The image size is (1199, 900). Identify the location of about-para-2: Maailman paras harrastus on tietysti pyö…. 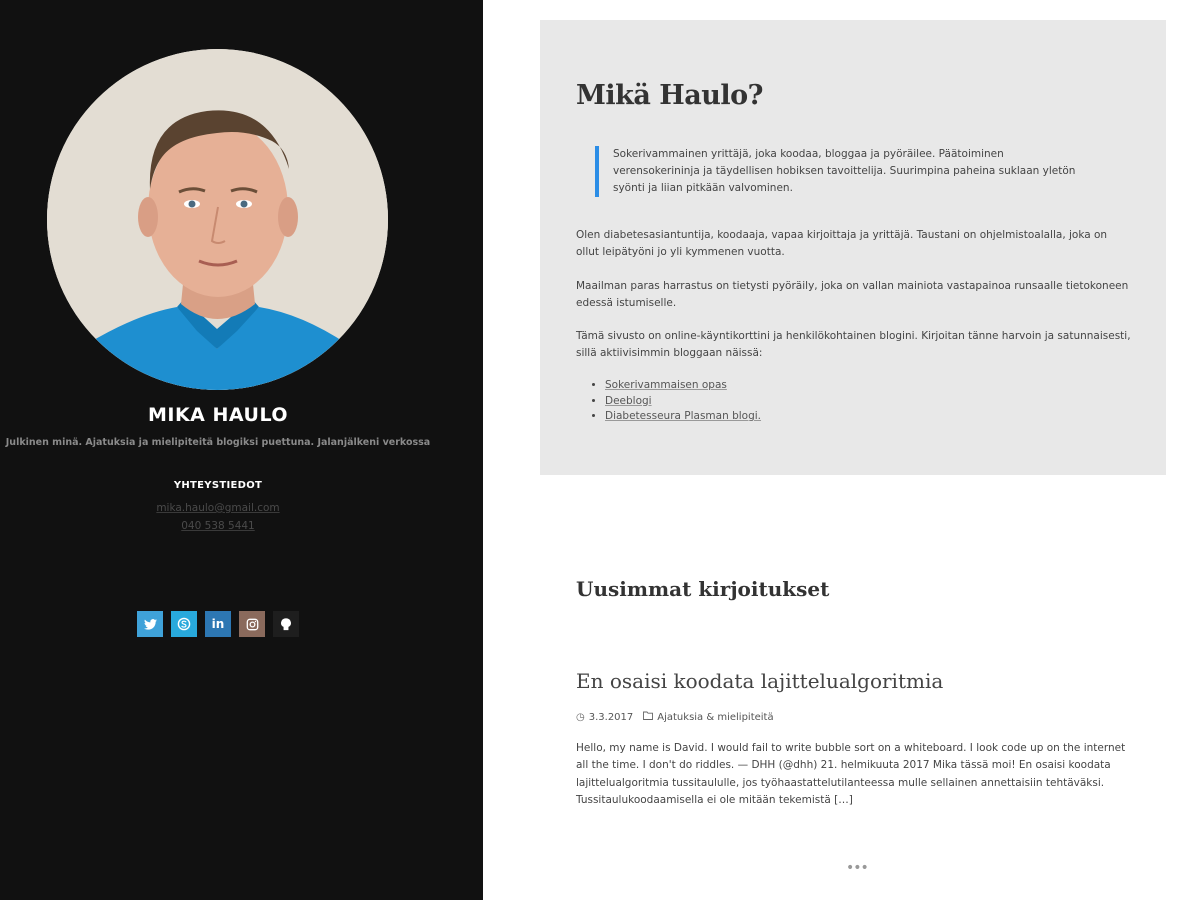
(852, 294).